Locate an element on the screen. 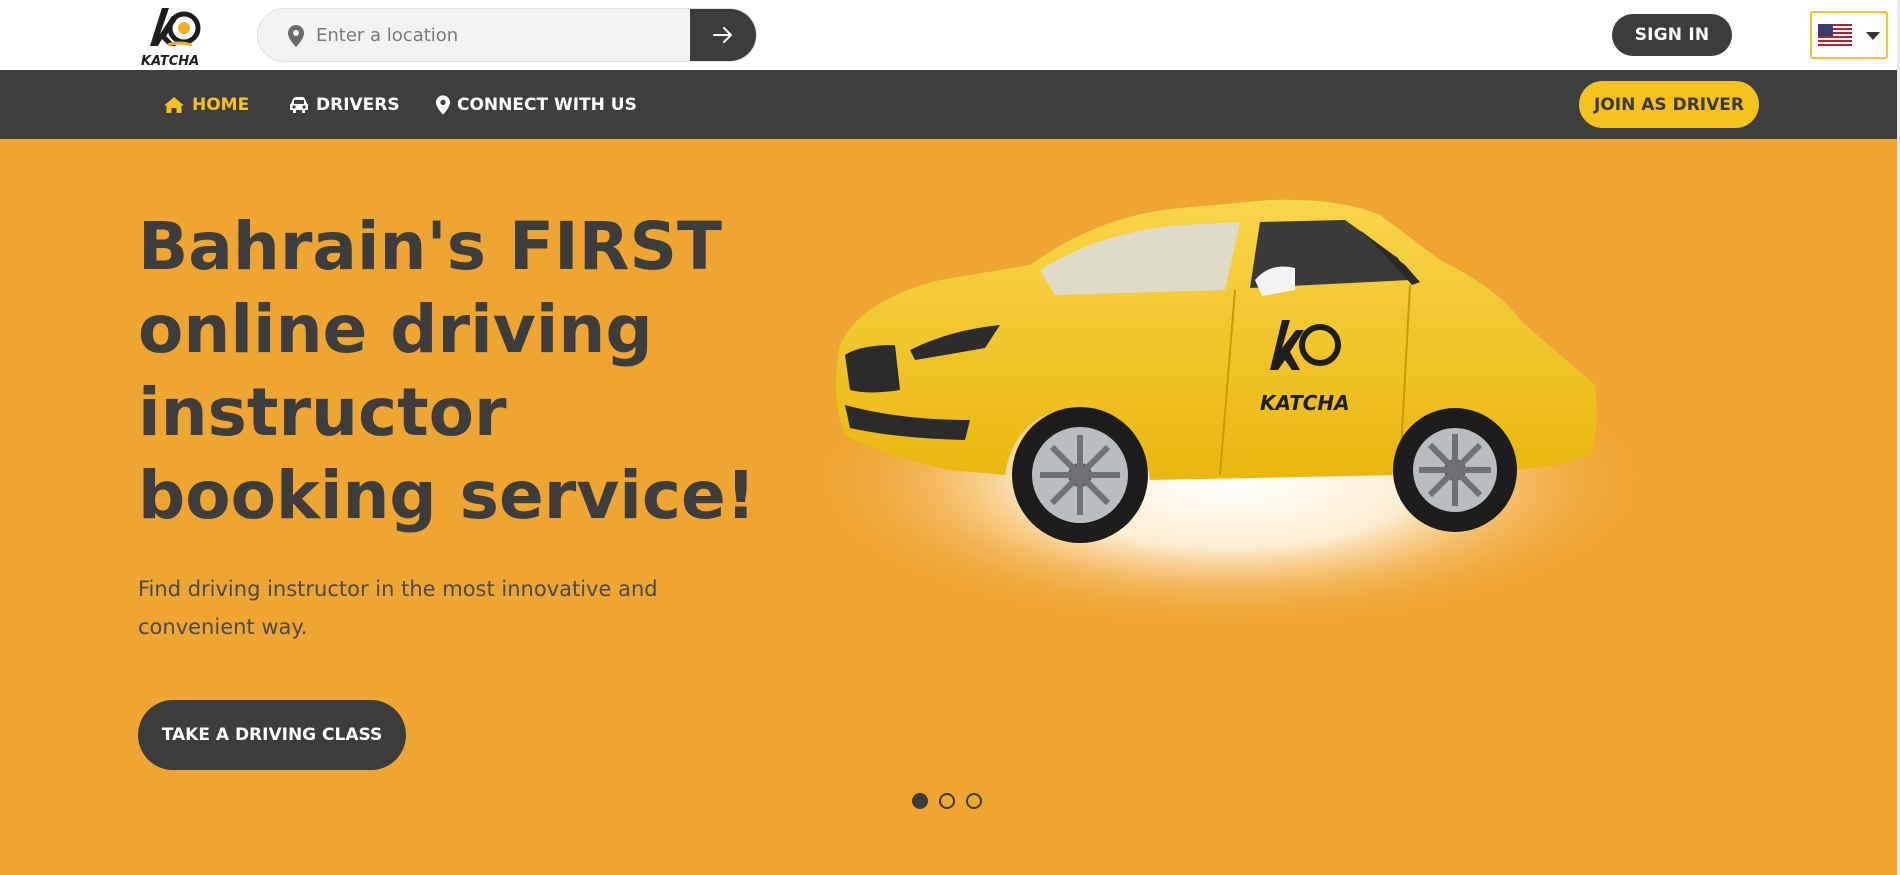 The height and width of the screenshot is (875, 1900). caret-down-icon is located at coordinates (1873, 36).